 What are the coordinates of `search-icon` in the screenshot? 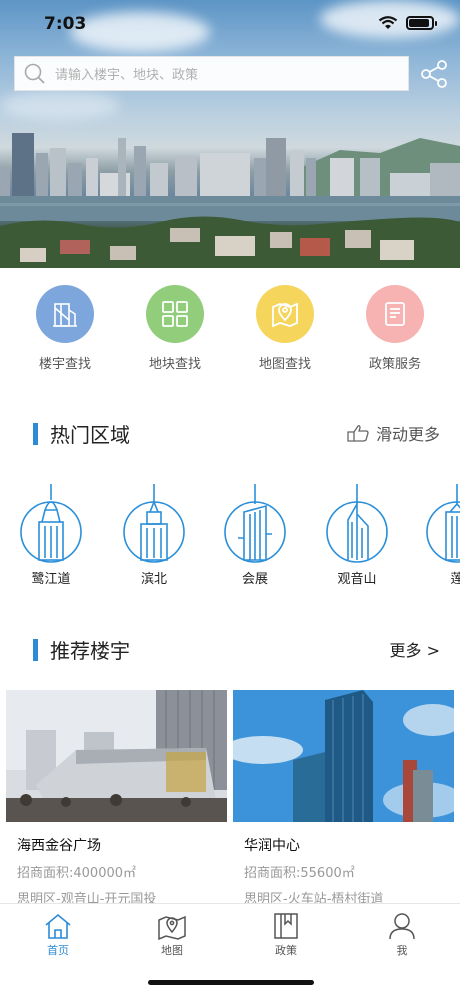 It's located at (35, 73).